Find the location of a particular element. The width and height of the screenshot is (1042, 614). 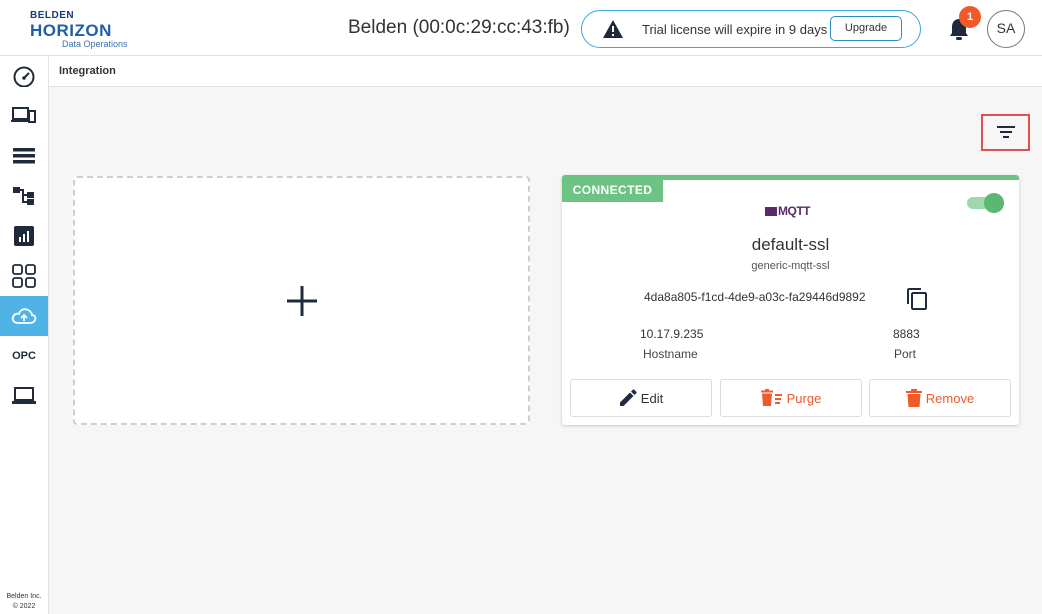

filter-button is located at coordinates (1005, 132).